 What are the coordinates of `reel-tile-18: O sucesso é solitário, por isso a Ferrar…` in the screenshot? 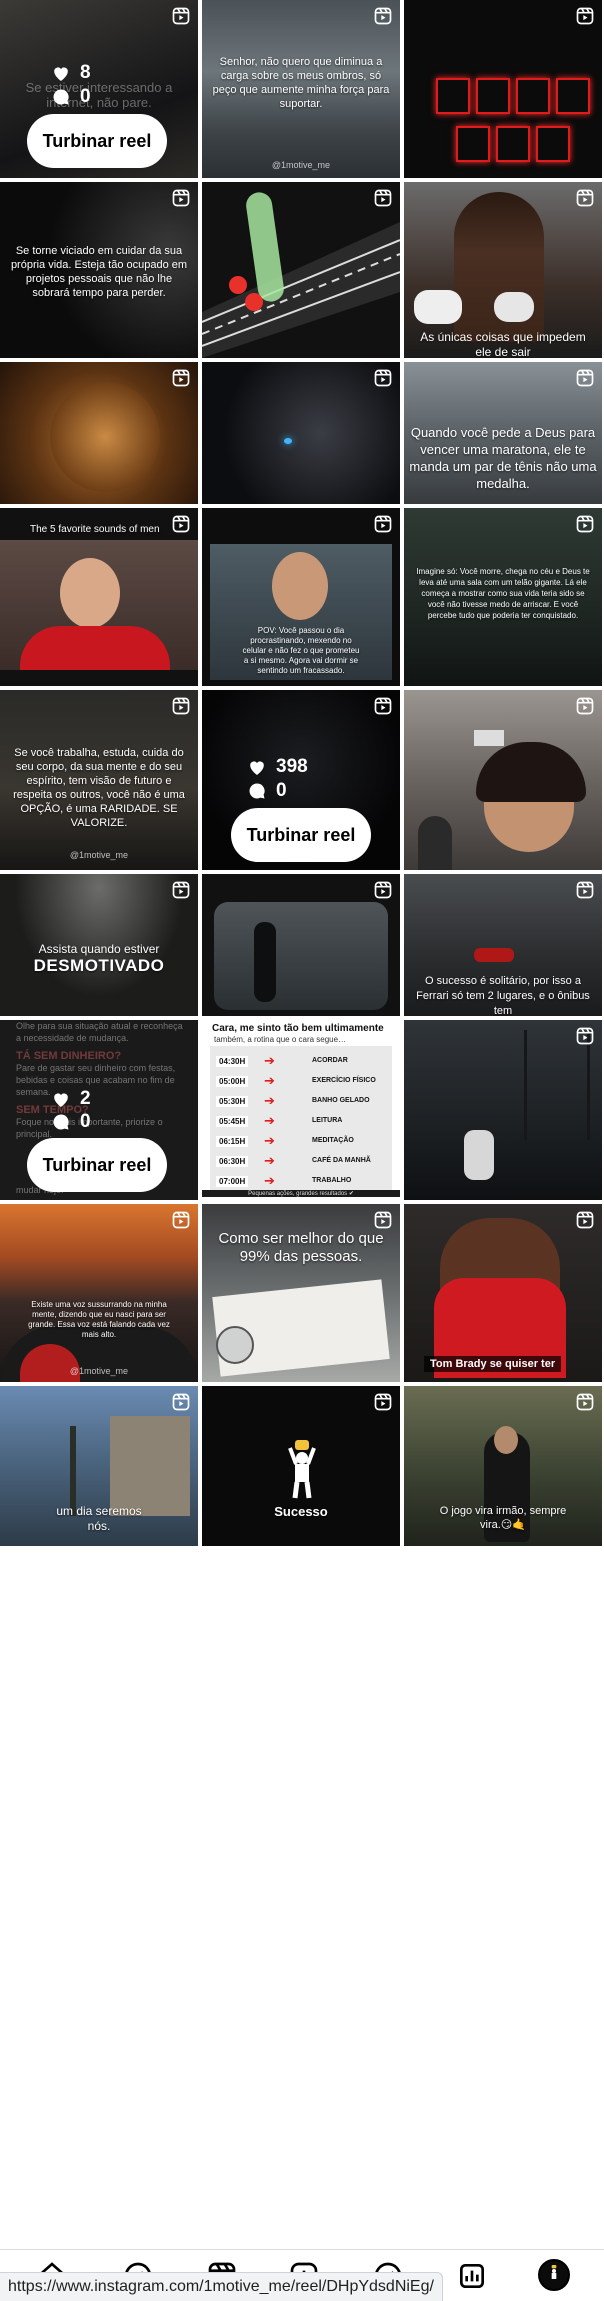 It's located at (503, 945).